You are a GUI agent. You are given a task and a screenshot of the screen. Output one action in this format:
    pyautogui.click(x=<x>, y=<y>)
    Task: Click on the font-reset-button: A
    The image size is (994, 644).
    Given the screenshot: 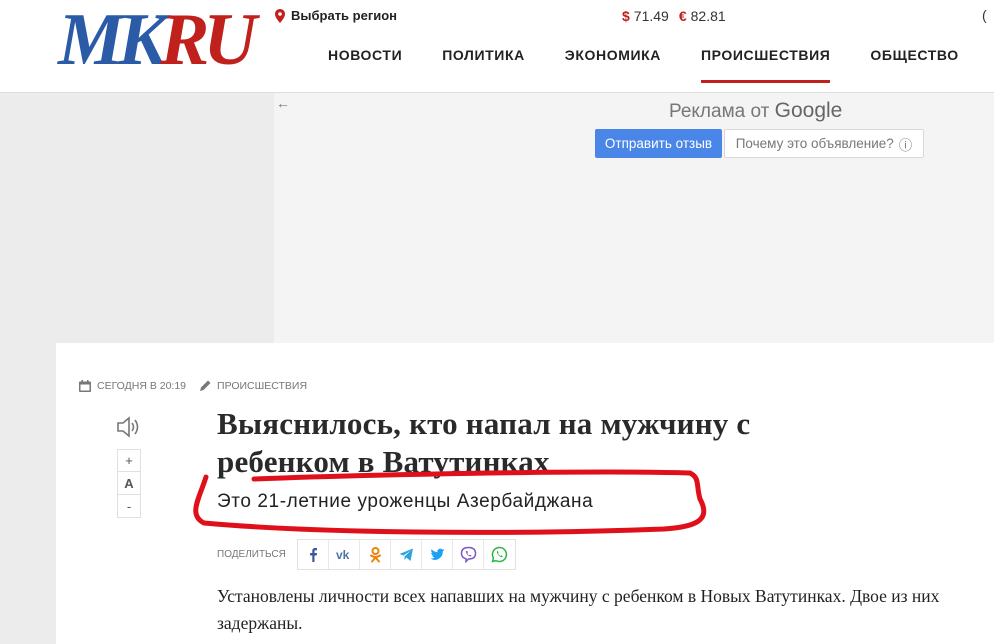 What is the action you would take?
    pyautogui.click(x=129, y=483)
    